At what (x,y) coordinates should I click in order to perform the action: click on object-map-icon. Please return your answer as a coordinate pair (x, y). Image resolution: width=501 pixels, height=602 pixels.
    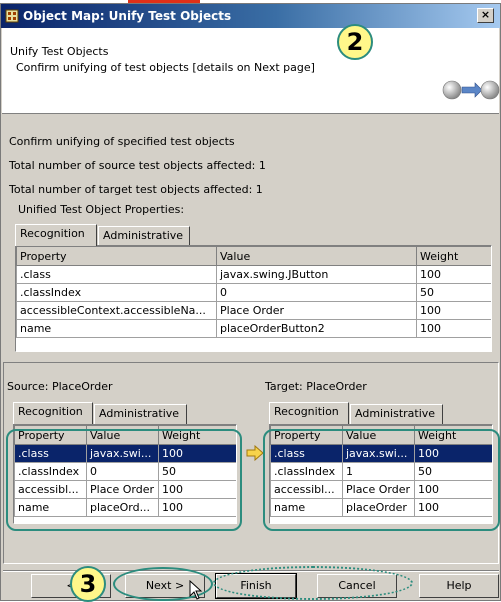
    Looking at the image, I should click on (12, 16).